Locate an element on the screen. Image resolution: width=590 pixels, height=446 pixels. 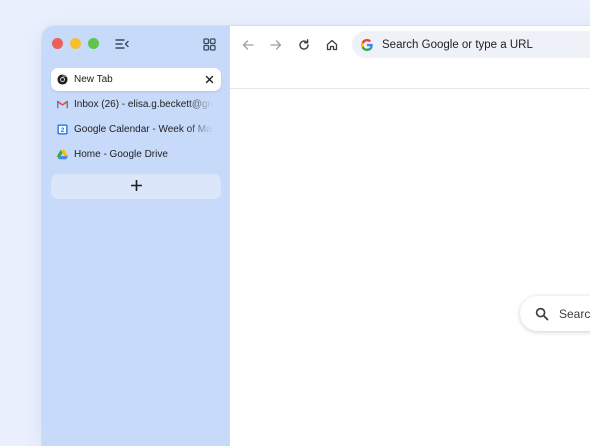
close-icon is located at coordinates (209, 80).